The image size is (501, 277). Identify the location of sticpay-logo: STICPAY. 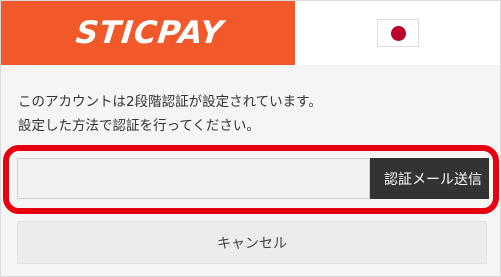
(148, 33).